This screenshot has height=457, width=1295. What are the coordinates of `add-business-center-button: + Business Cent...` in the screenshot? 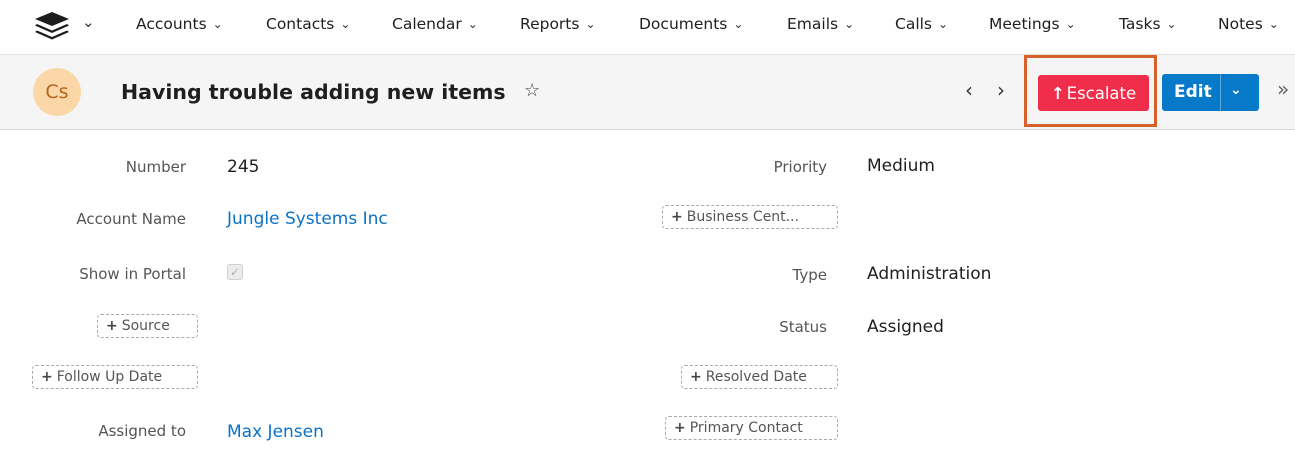 It's located at (750, 217).